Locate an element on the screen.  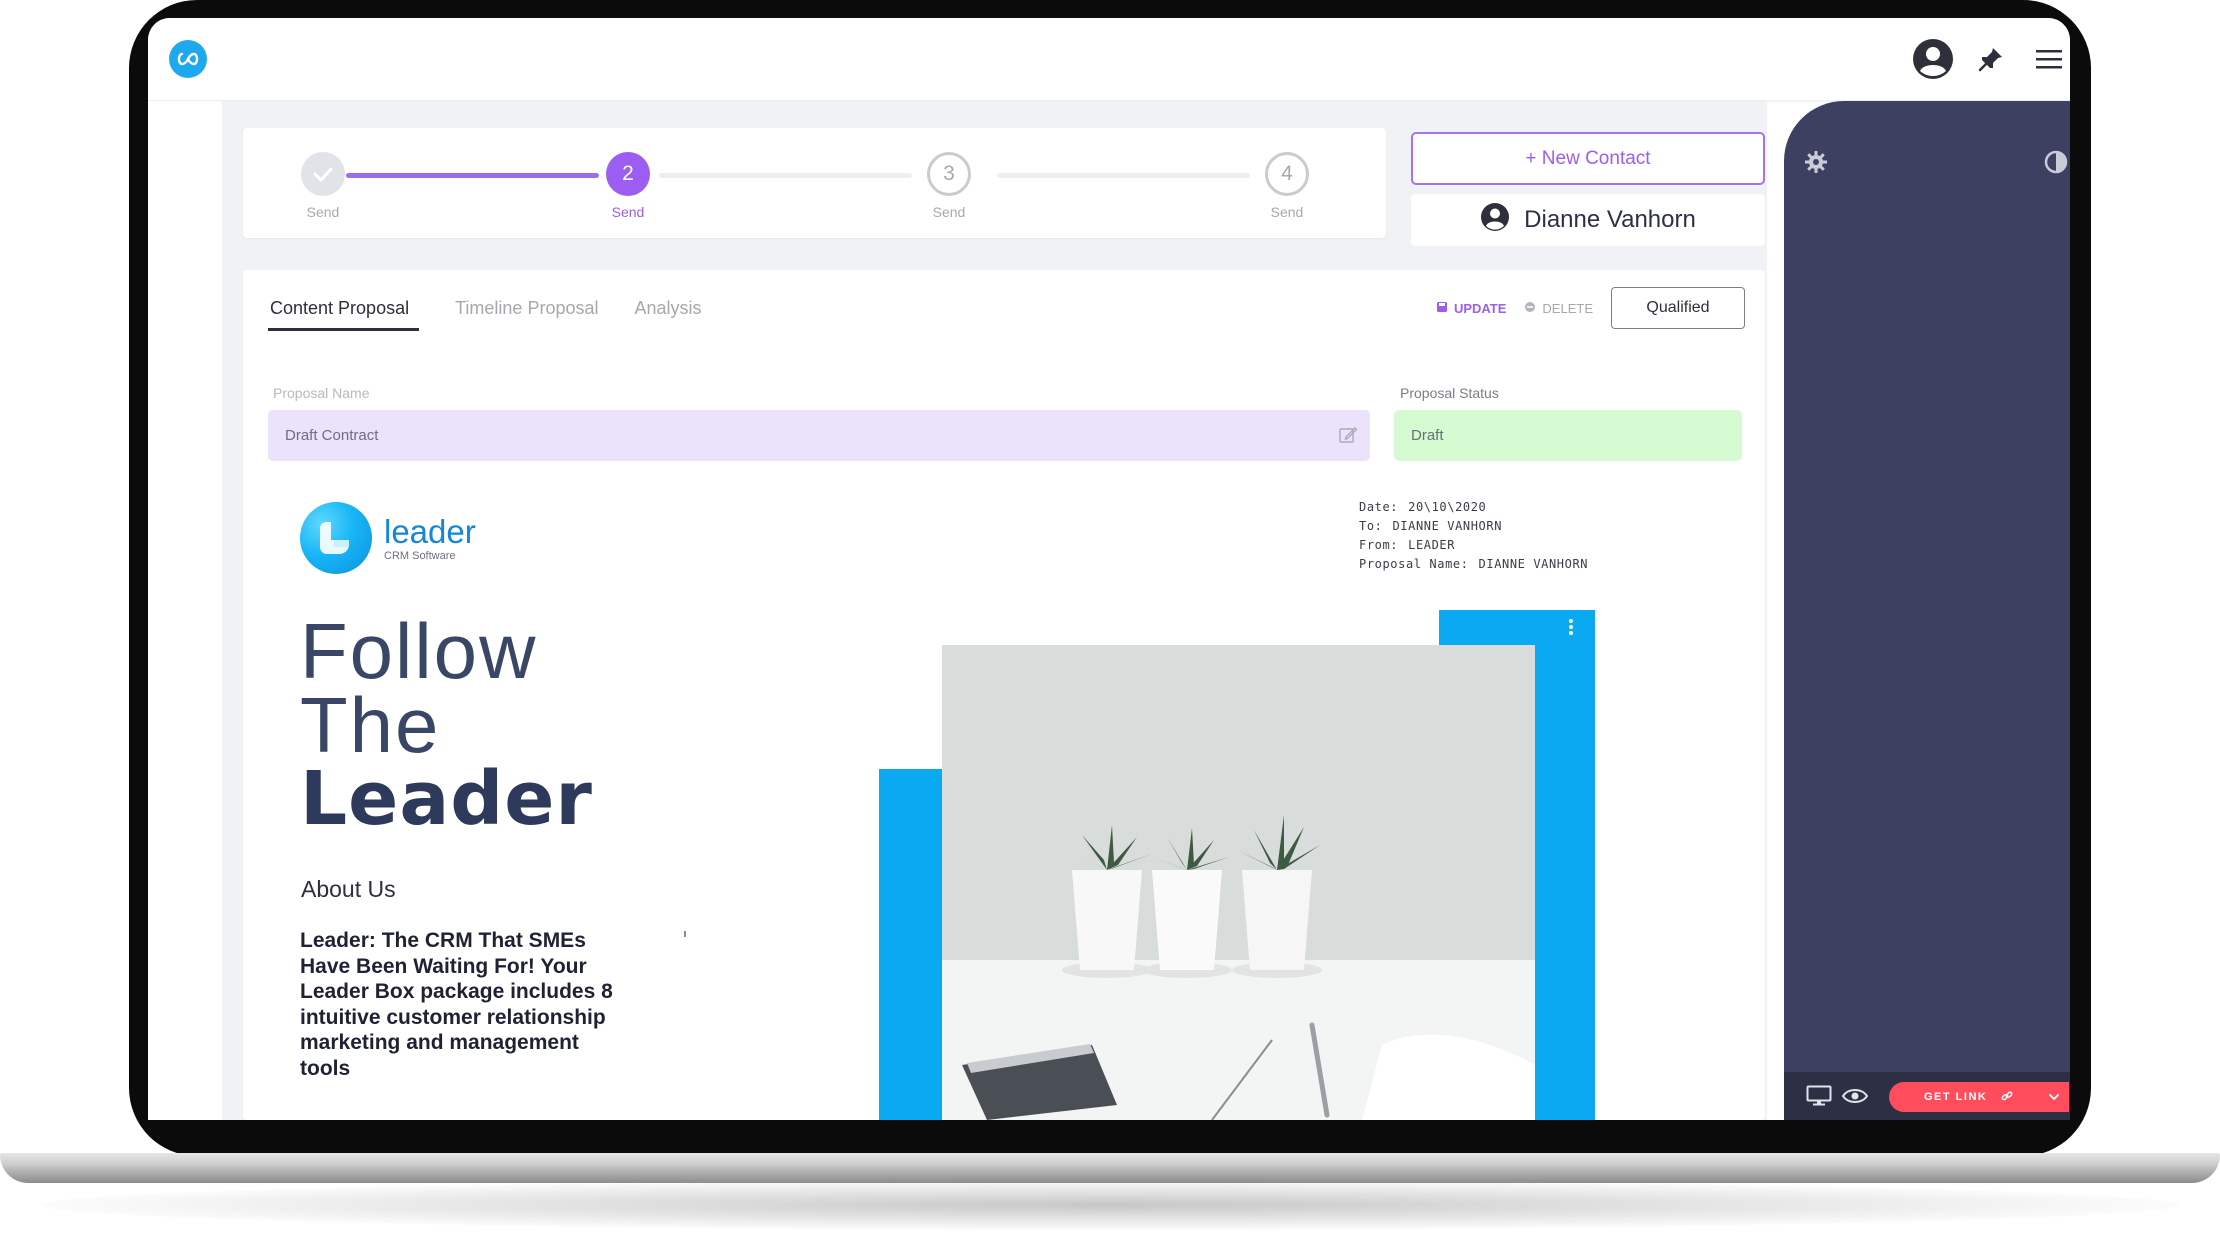
leader-logo-text: leader is located at coordinates (430, 531).